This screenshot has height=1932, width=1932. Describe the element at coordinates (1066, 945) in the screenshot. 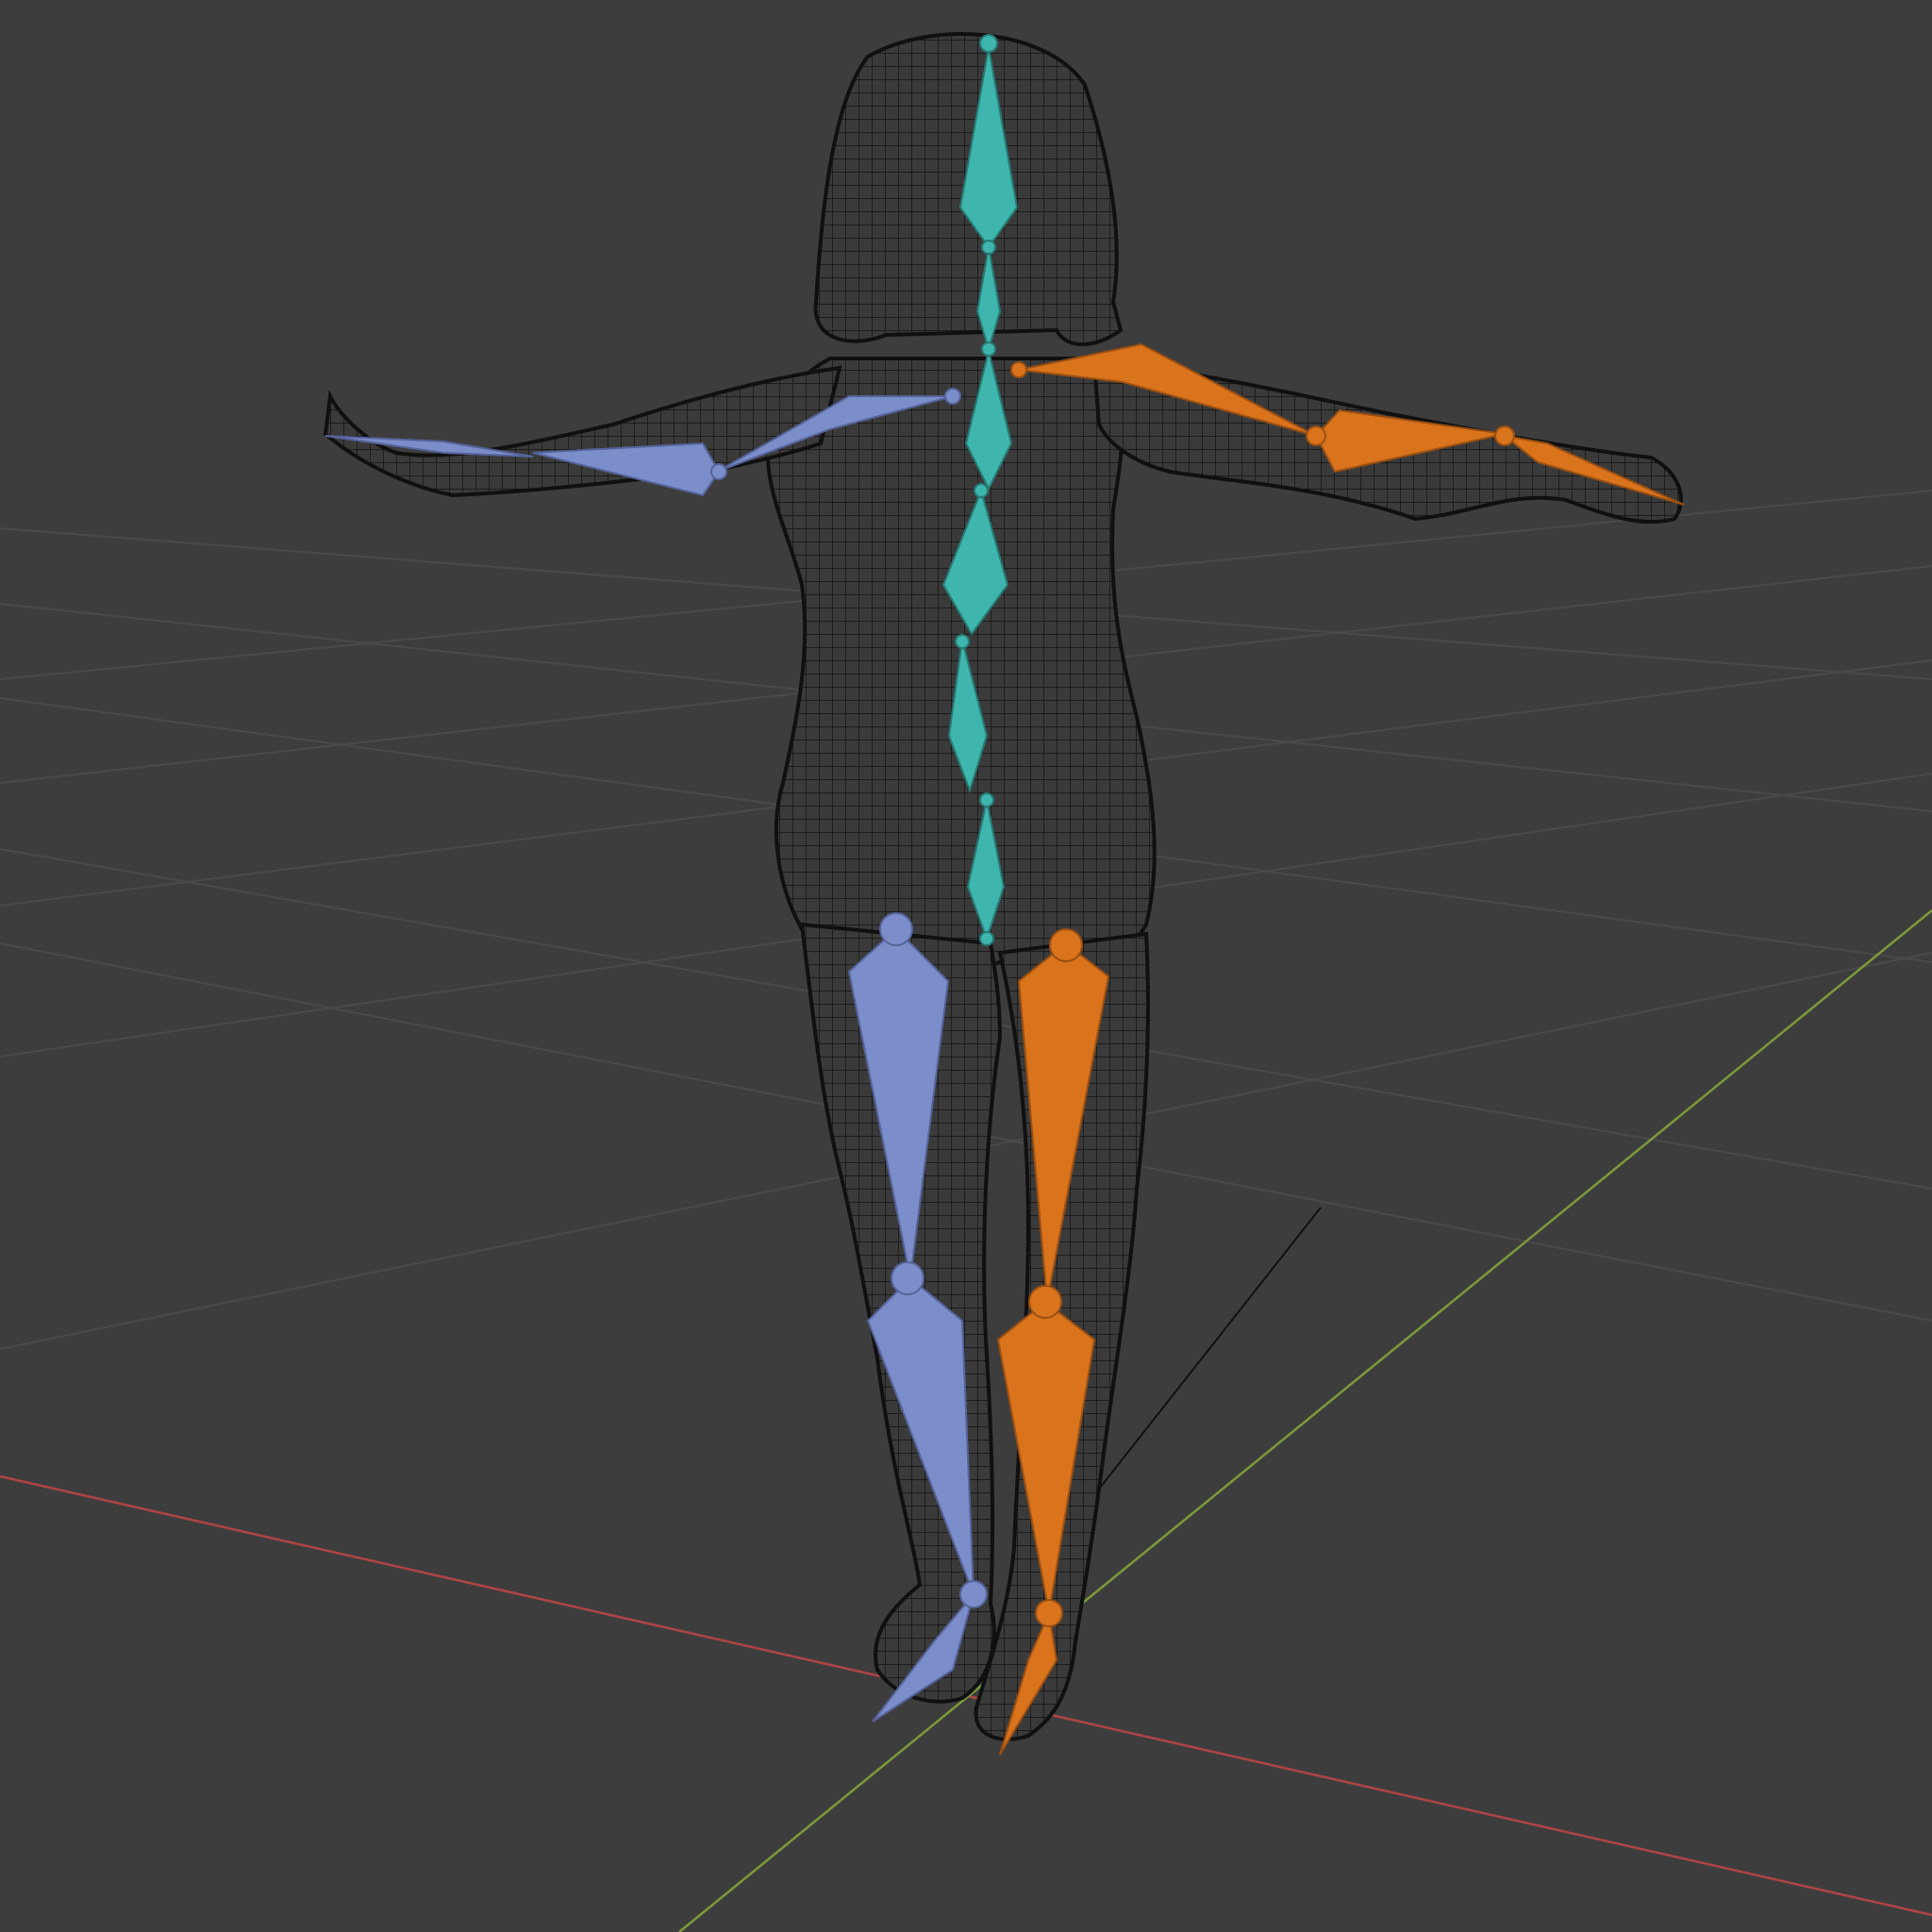

I see `joint-hip-r` at that location.